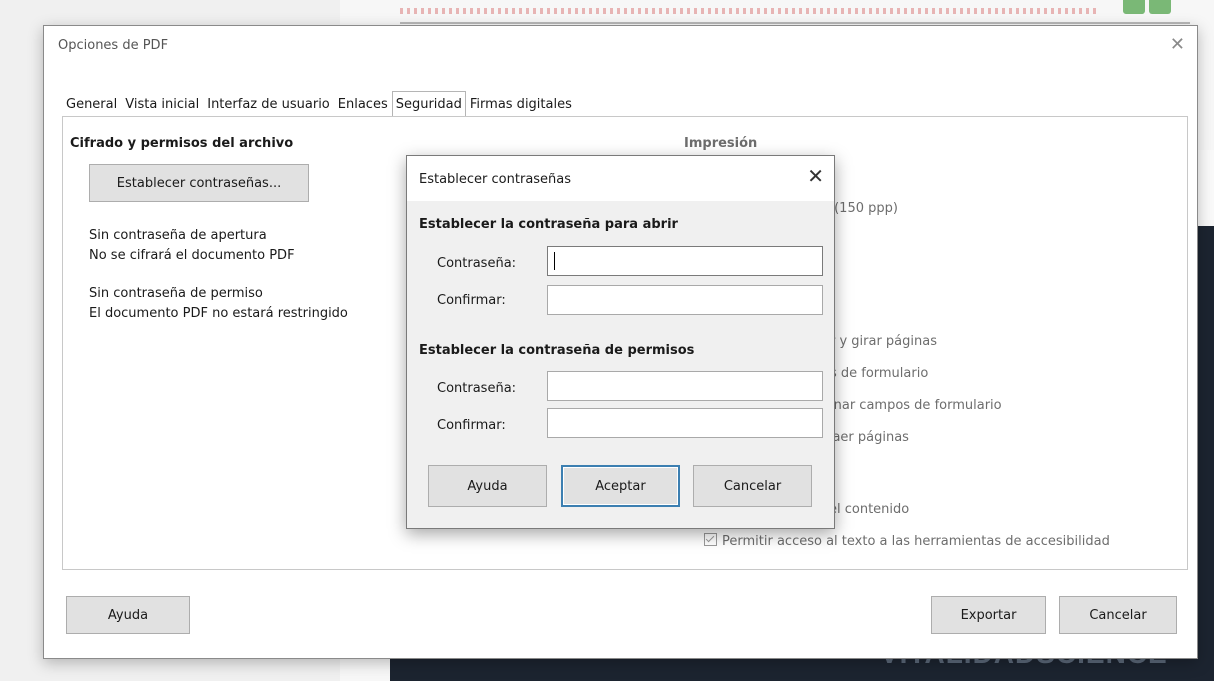  I want to click on tab-initial-view: Vista inicial, so click(162, 104).